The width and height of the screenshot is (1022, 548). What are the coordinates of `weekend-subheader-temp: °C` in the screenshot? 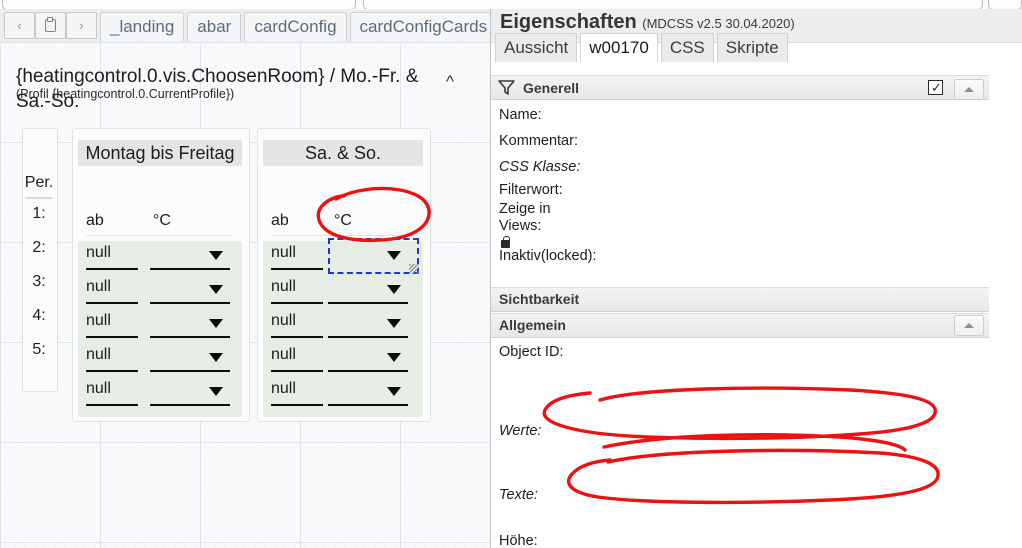 It's located at (343, 220).